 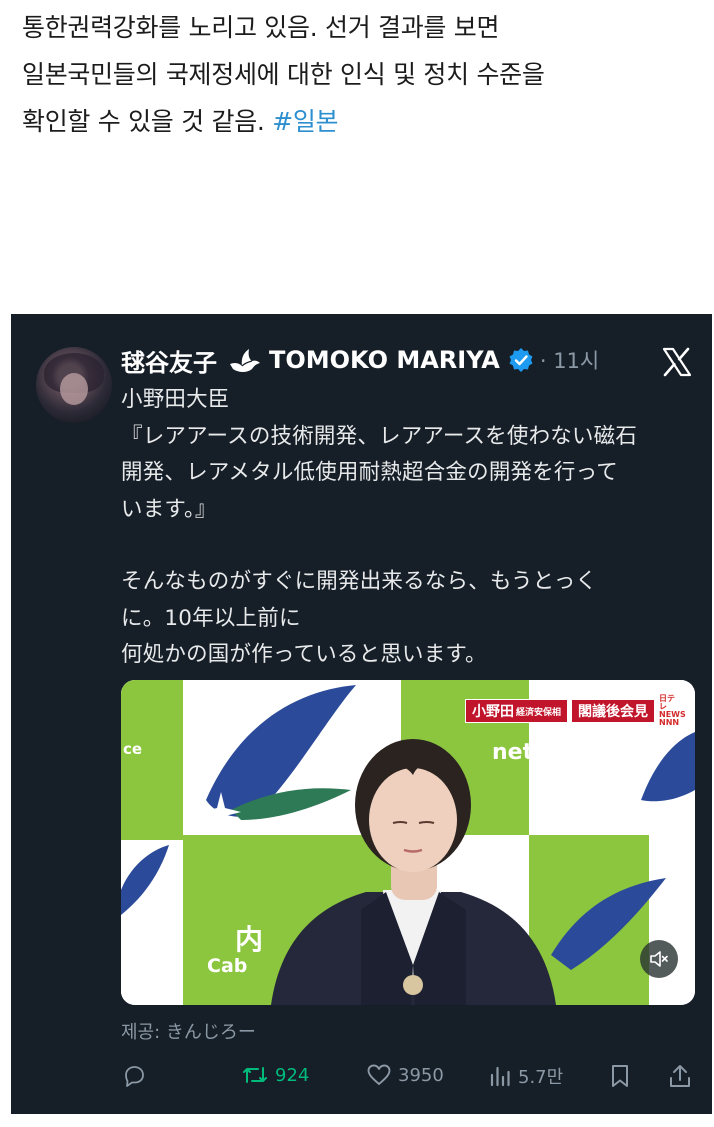 I want to click on post-line-1: 통한권력강화를 노리고 있음. 선거 결과를 보면, so click(x=261, y=27).